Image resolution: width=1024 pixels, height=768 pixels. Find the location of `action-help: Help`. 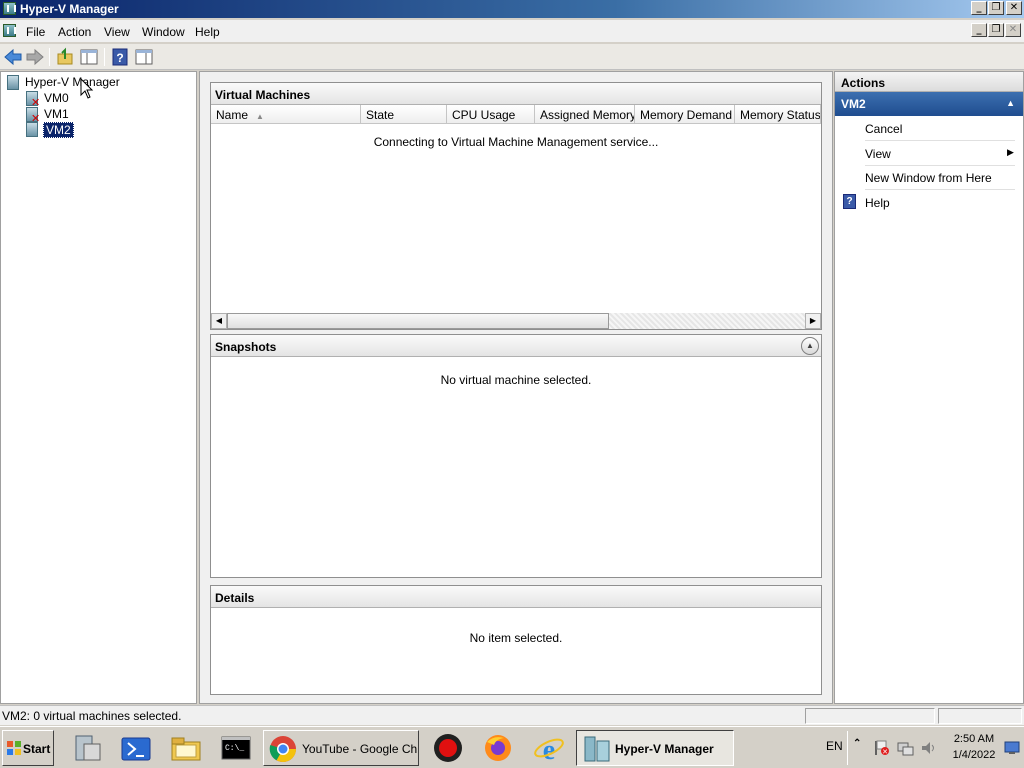

action-help: Help is located at coordinates (877, 203).